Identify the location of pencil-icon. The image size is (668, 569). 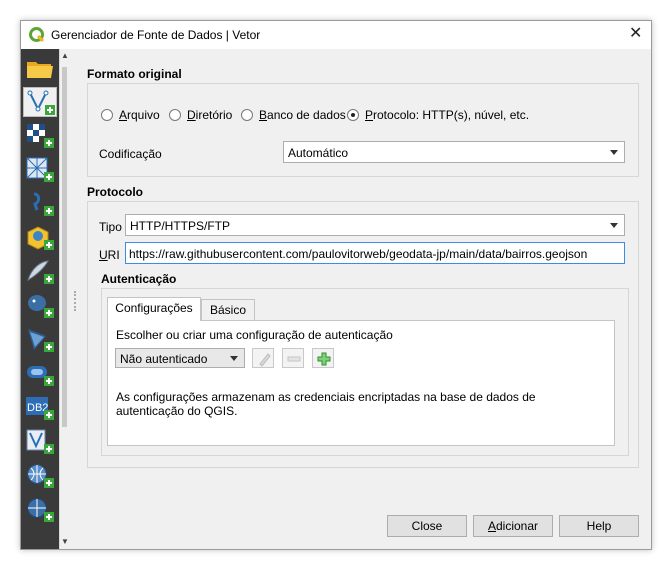
(265, 360).